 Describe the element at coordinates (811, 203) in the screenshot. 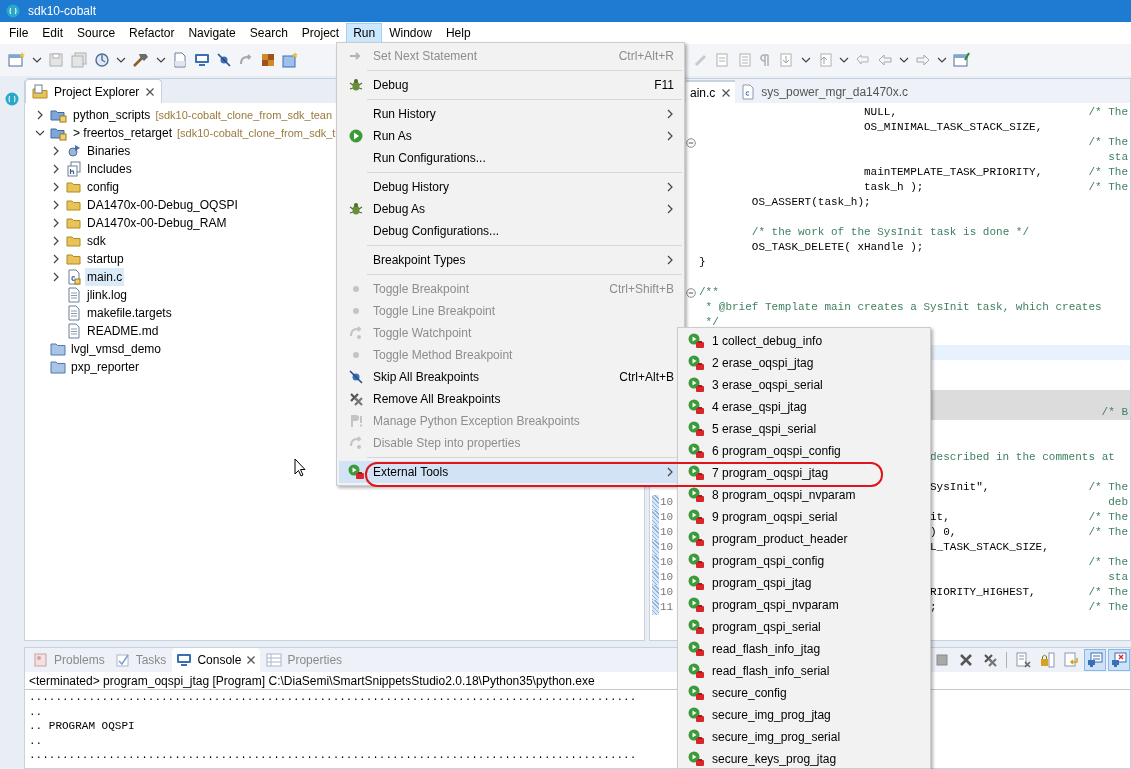

I see `code-text: OS_ASSERT(task_h);` at that location.